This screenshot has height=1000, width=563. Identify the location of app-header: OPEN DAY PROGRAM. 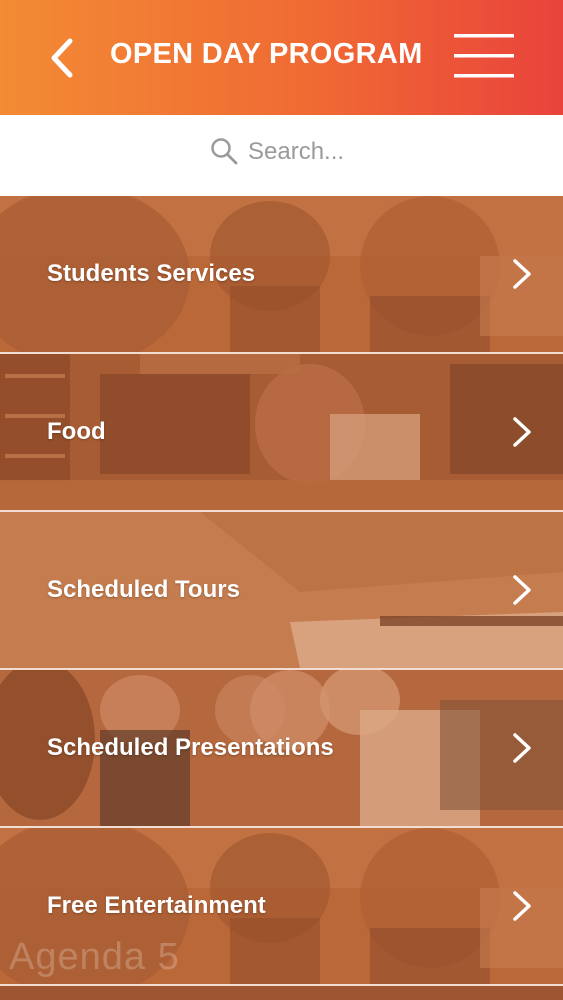
(281, 57).